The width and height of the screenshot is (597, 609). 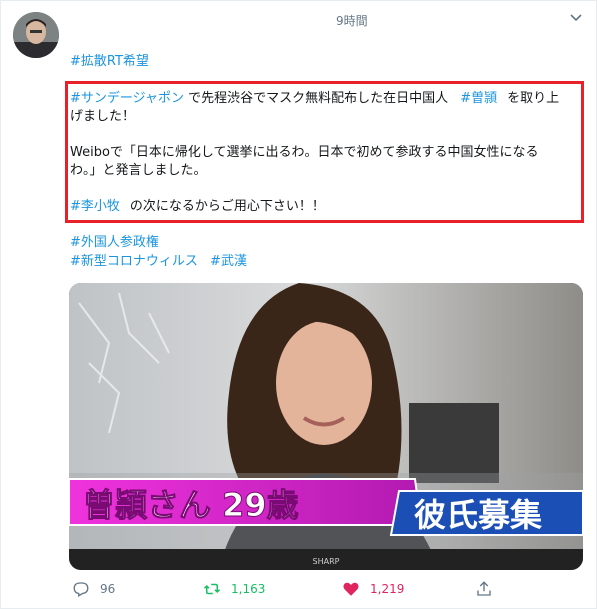 What do you see at coordinates (93, 589) in the screenshot?
I see `reply-button: 96` at bounding box center [93, 589].